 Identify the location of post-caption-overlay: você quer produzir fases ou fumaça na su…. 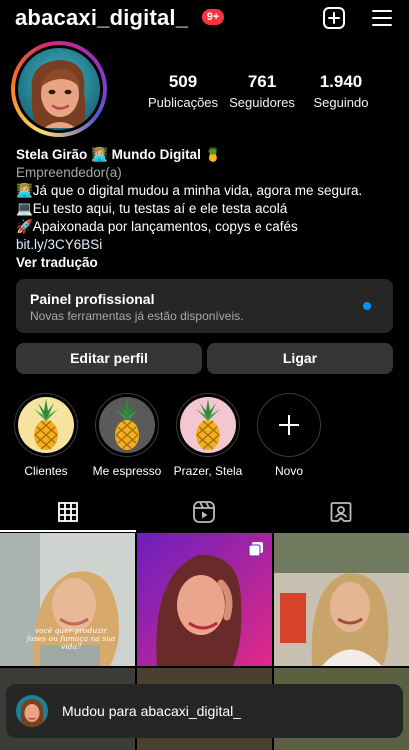
(71, 638).